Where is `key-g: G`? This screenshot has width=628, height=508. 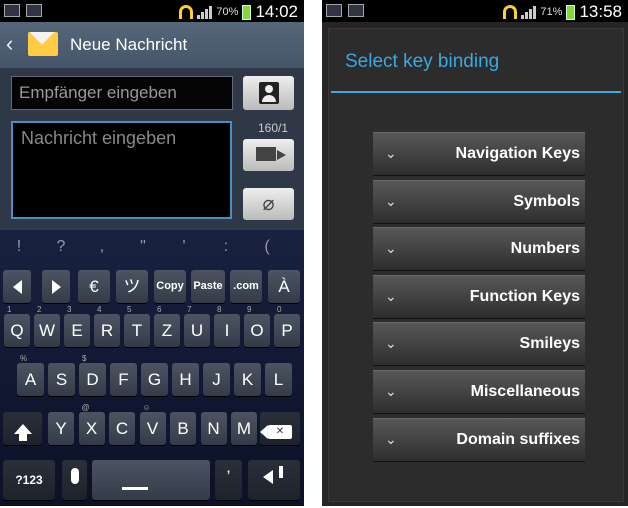
key-g: G is located at coordinates (154, 379).